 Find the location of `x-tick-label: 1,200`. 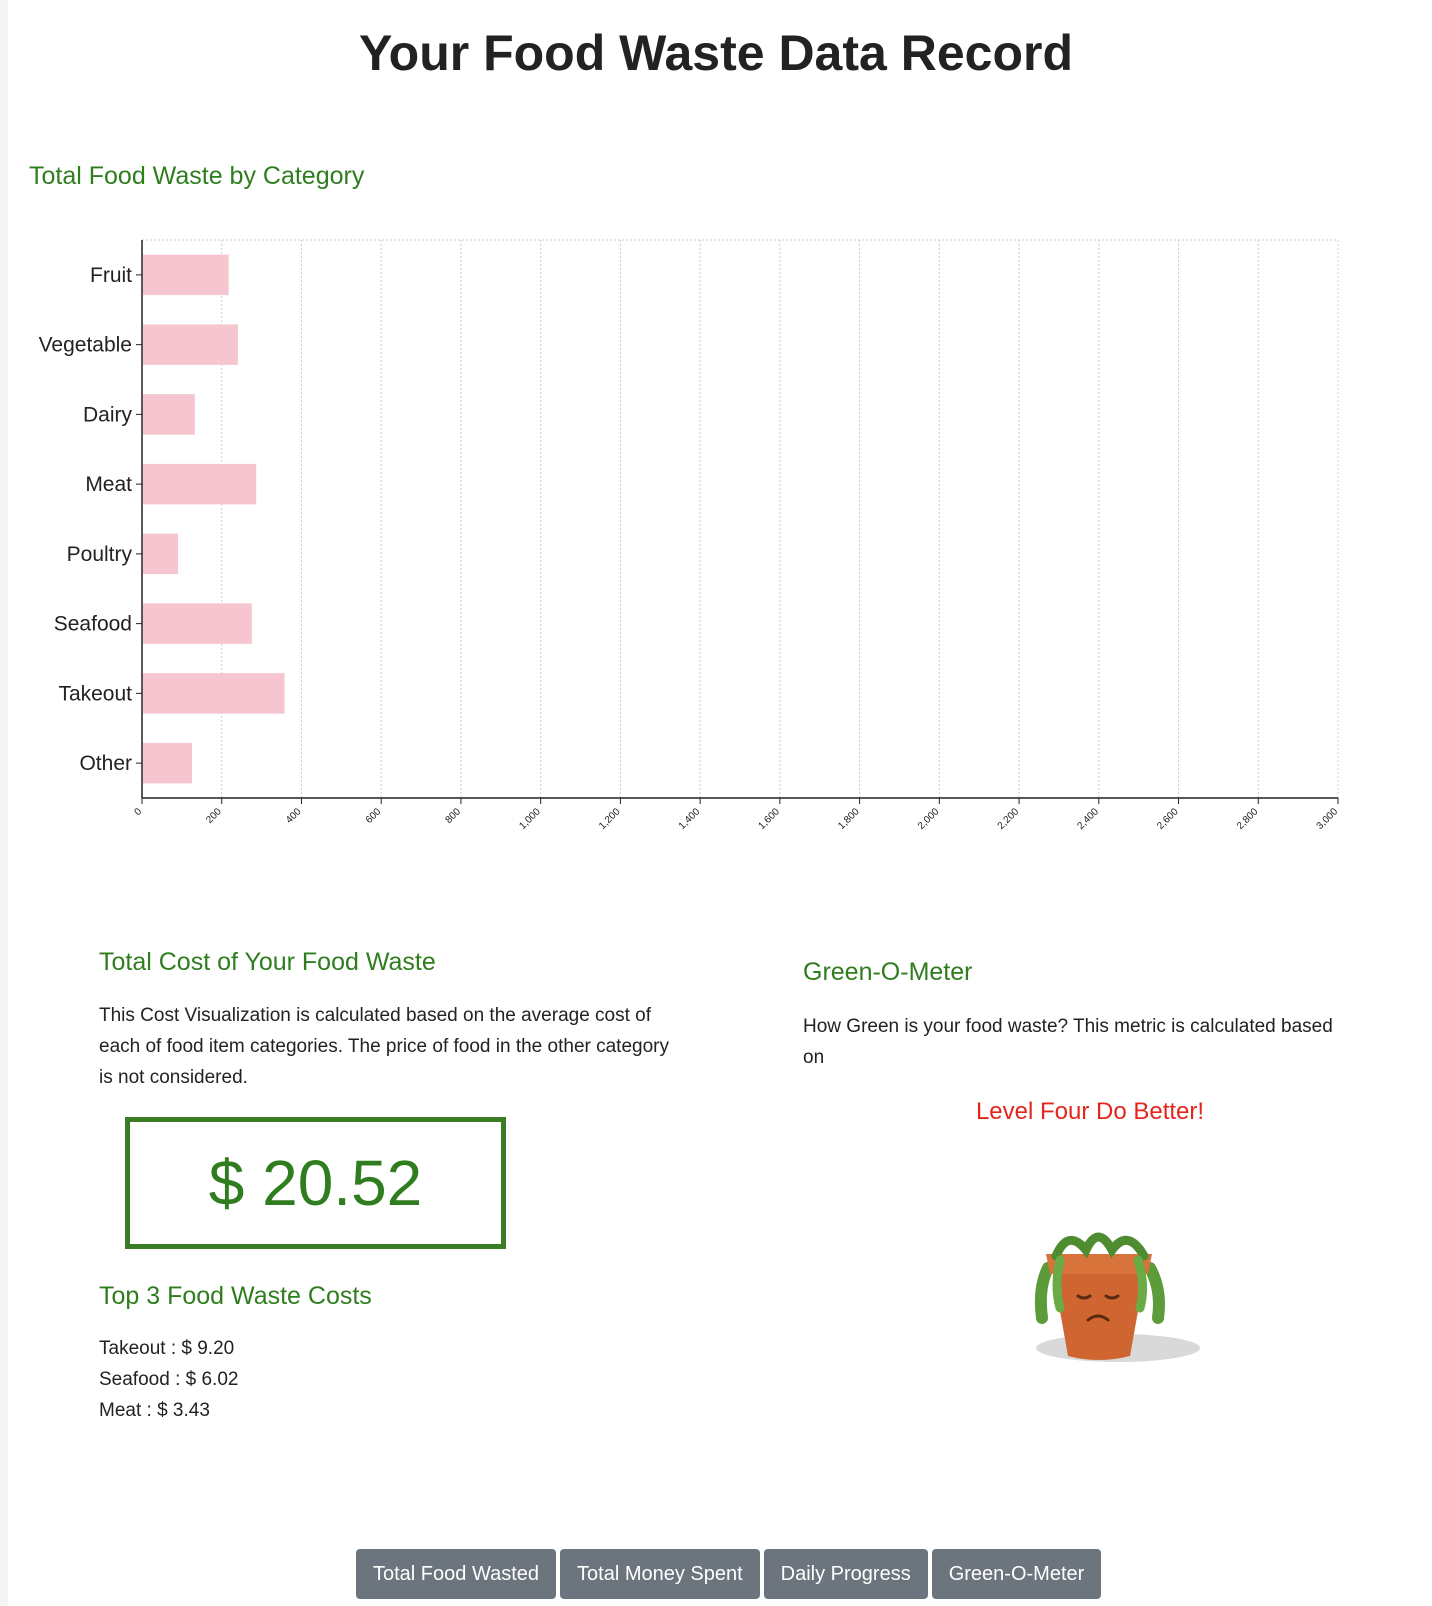

x-tick-label: 1,200 is located at coordinates (610, 819).